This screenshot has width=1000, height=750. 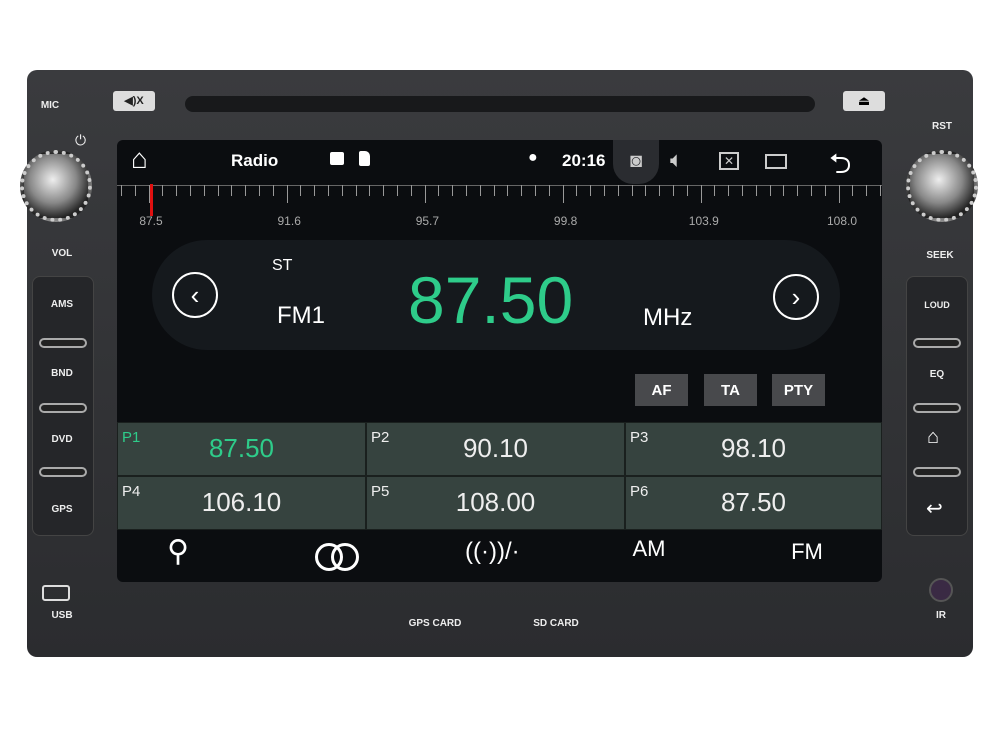 I want to click on preset-frequency: 87.50, so click(x=753, y=502).